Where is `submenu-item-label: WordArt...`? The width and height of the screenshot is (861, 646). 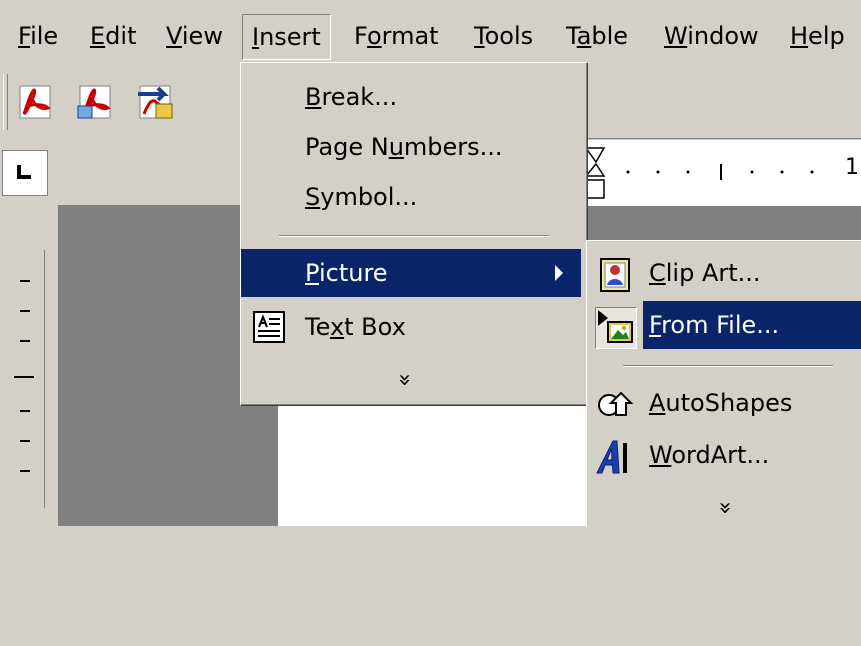
submenu-item-label: WordArt... is located at coordinates (709, 455).